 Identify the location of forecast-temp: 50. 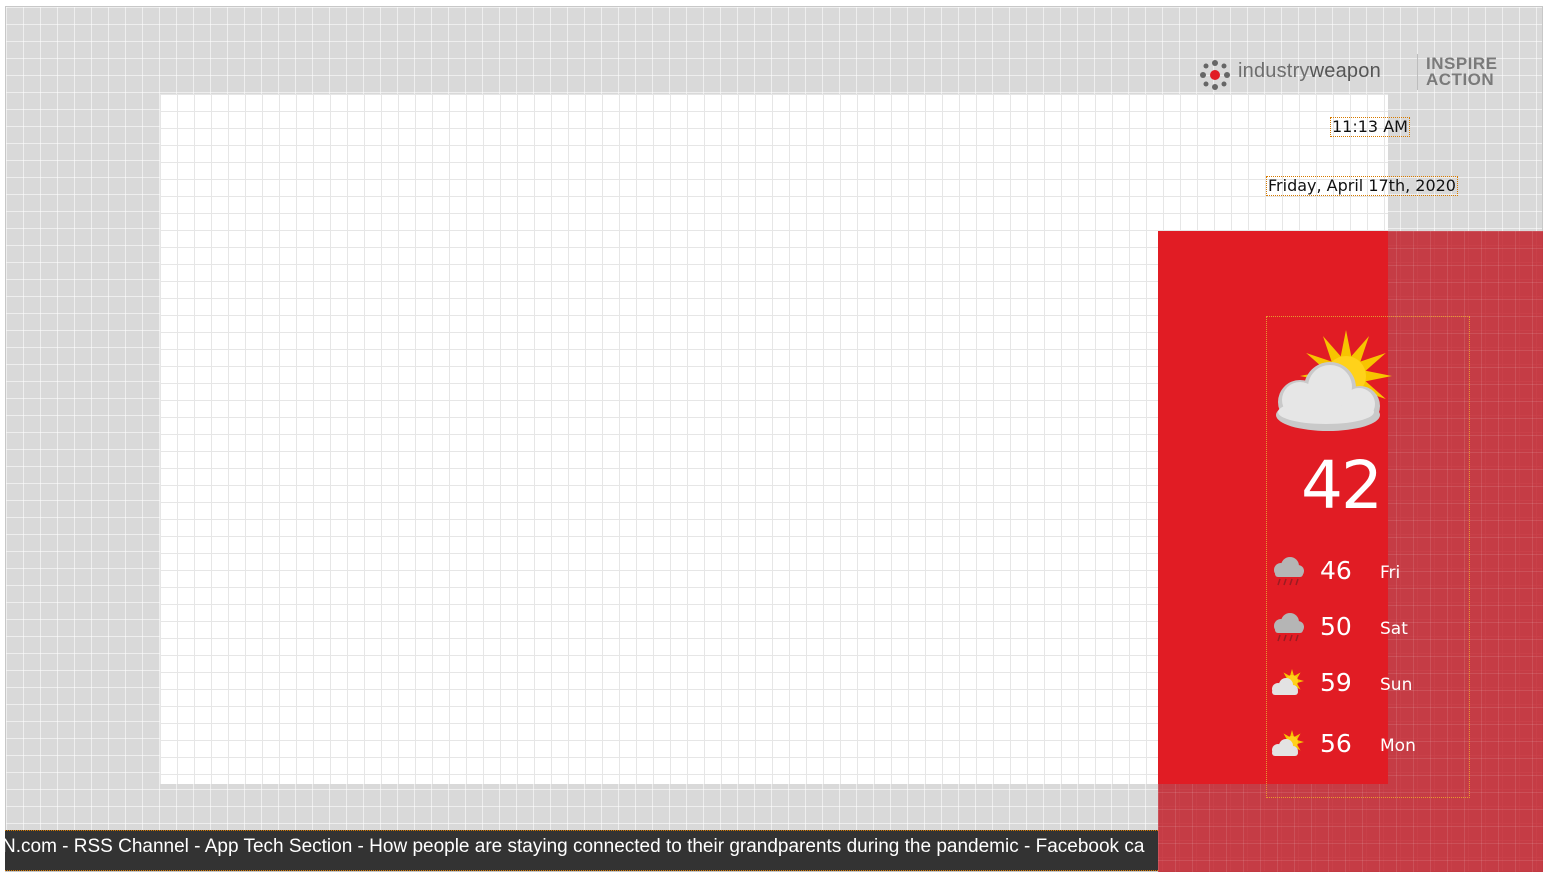
(1336, 626).